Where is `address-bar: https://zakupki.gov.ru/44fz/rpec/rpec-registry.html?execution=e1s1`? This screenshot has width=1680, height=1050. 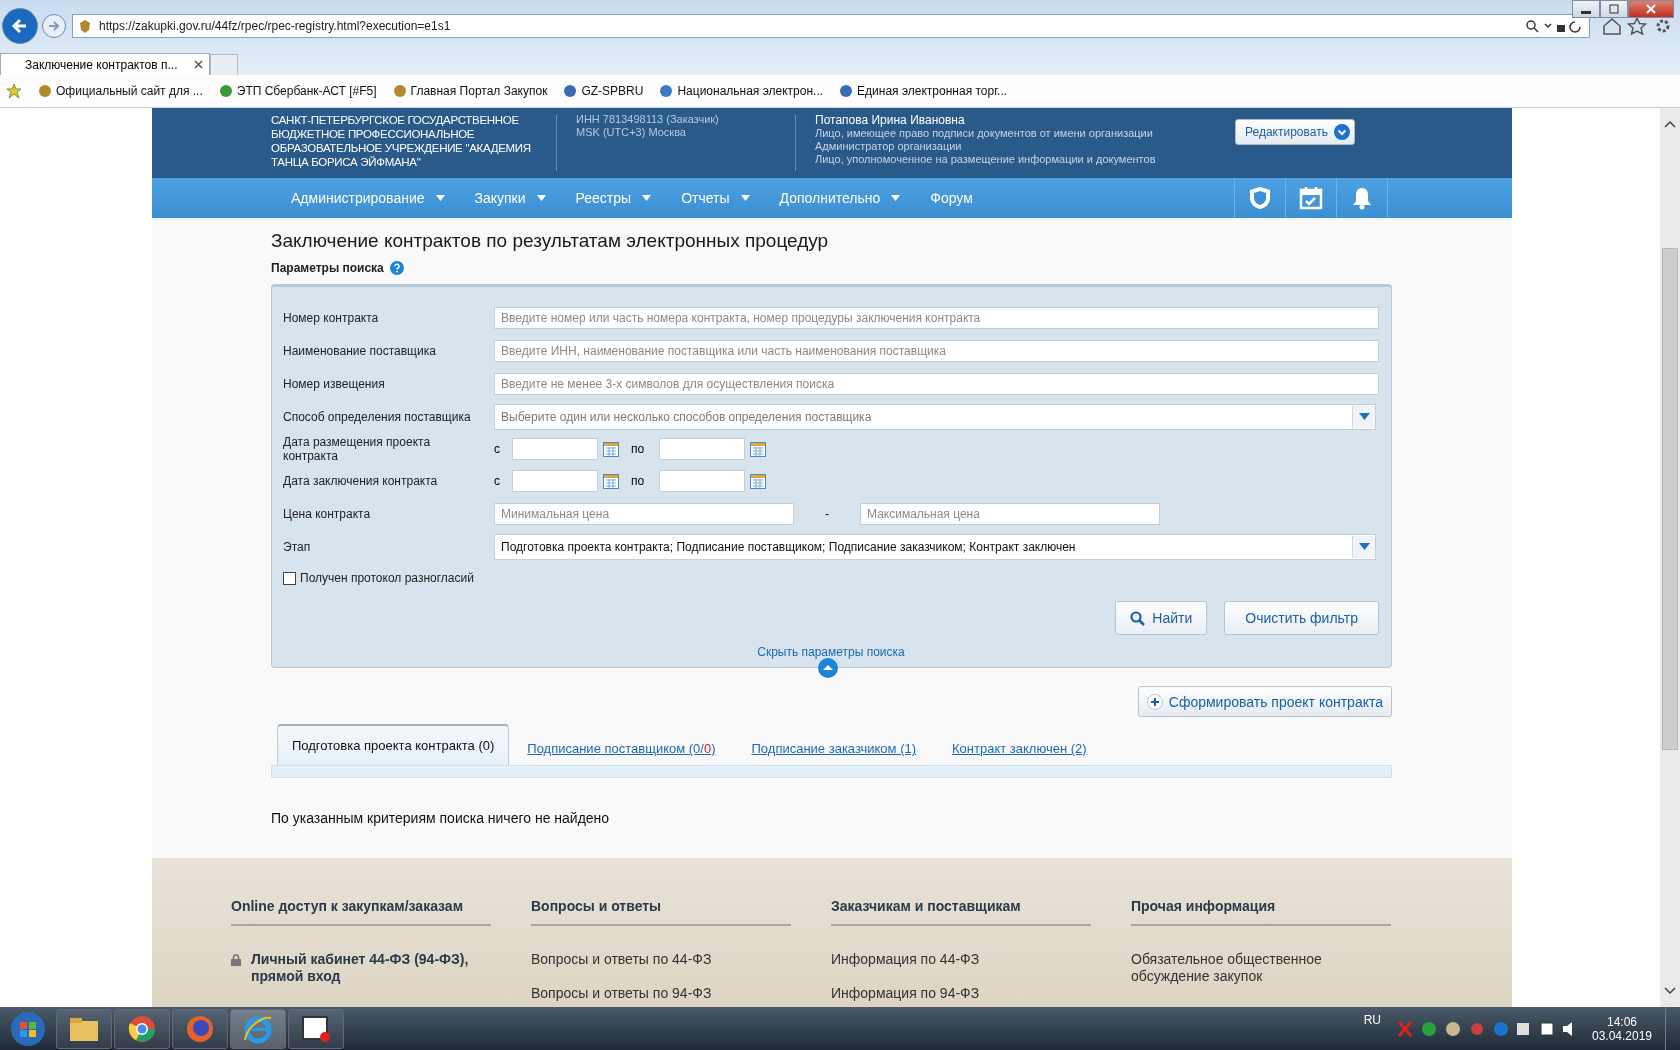 address-bar: https://zakupki.gov.ru/44fz/rpec/rpec-registry.html?execution=e1s1 is located at coordinates (831, 25).